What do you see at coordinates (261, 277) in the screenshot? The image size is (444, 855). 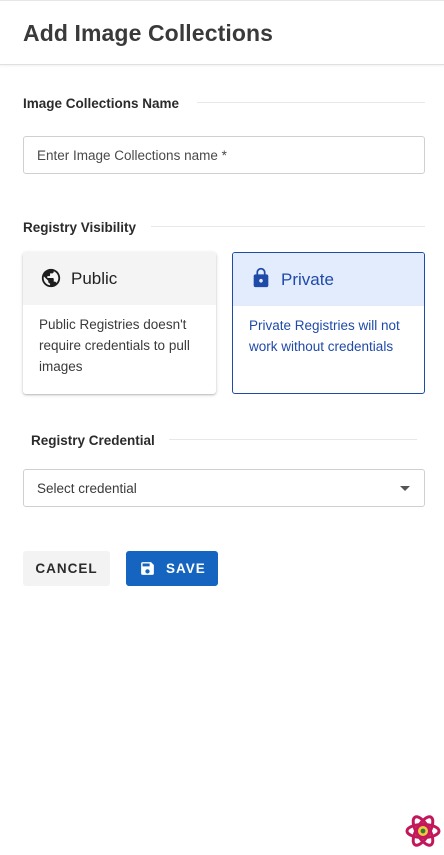 I see `lock-icon` at bounding box center [261, 277].